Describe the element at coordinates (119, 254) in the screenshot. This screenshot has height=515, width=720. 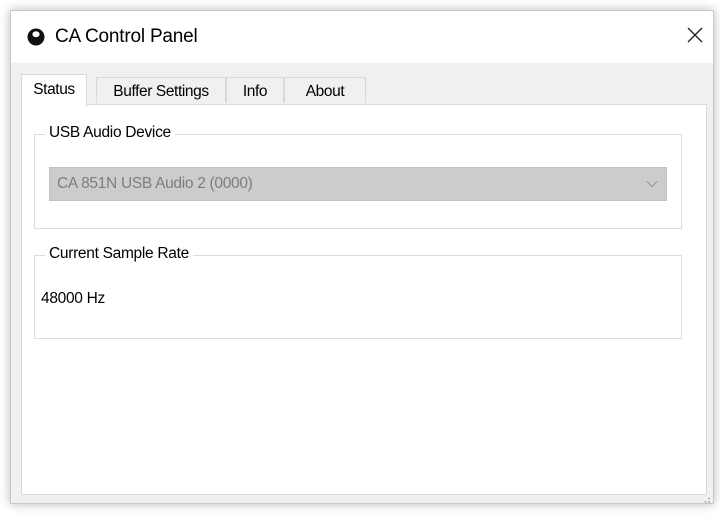
I see `current-sample-rate-label: Current Sample Rate` at that location.